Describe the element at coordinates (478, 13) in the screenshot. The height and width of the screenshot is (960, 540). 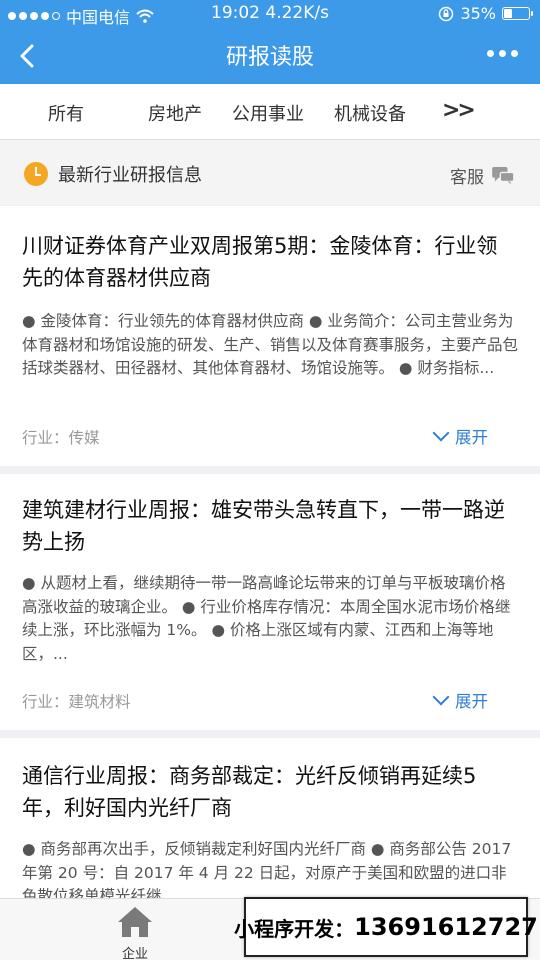
I see `battery-percent: 35%` at that location.